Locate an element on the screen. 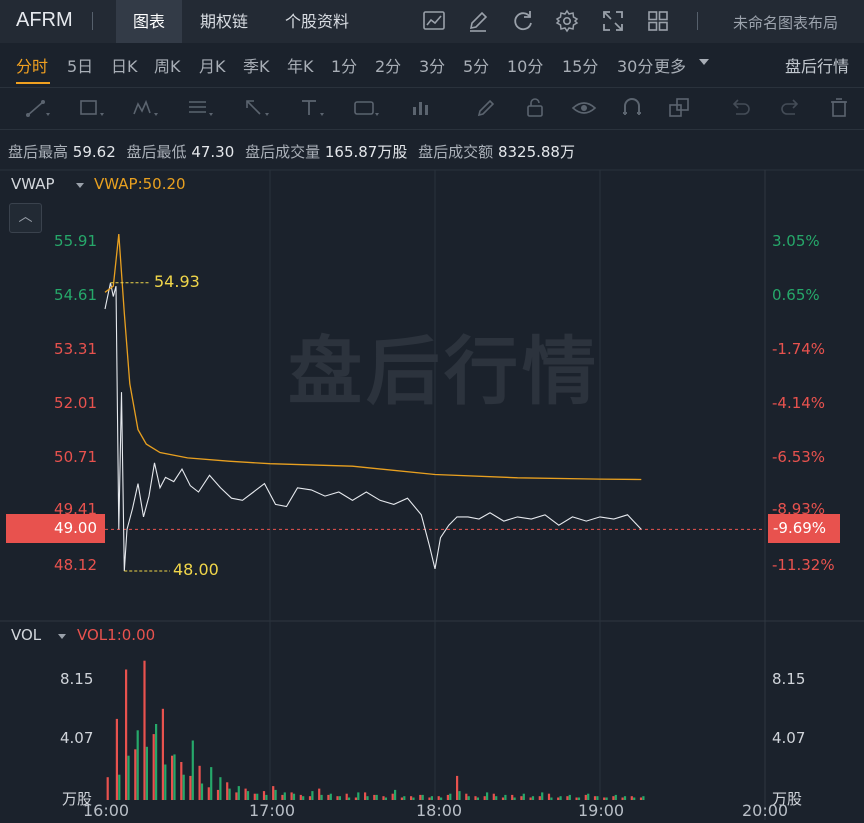  percent-tick: 3.05% is located at coordinates (796, 241).